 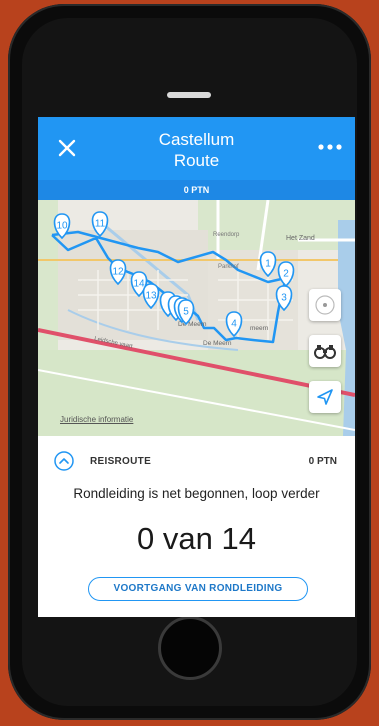 I want to click on svg-text: 4, so click(x=234, y=324).